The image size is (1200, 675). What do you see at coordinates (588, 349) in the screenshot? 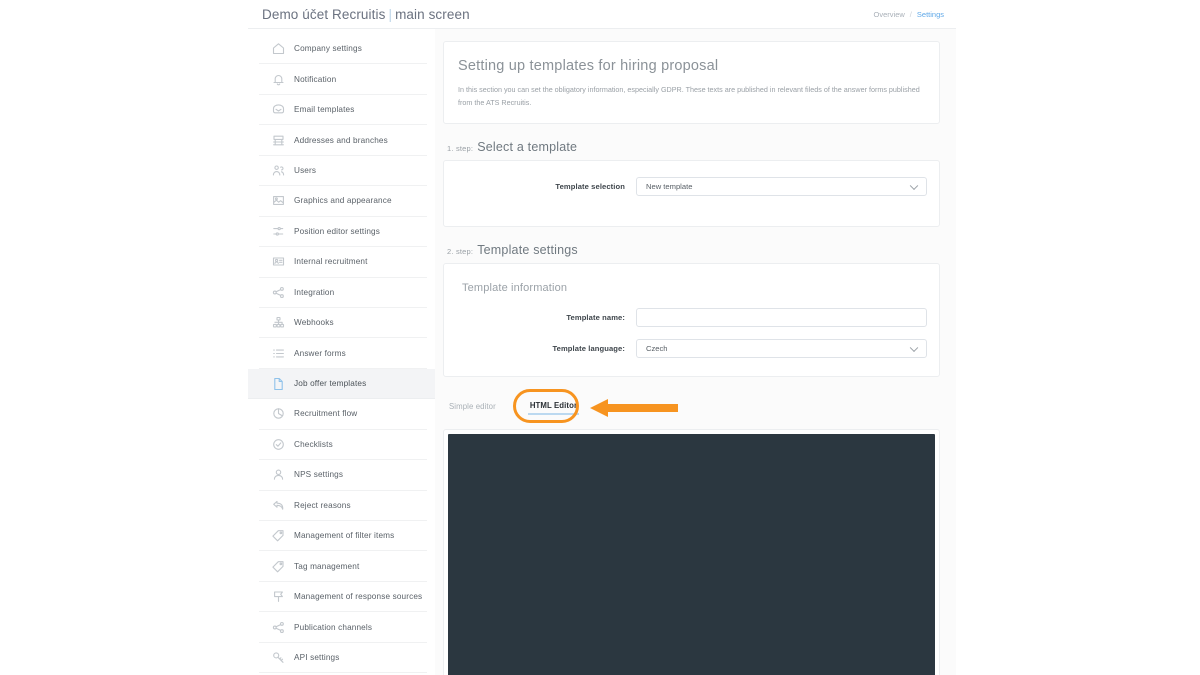
I see `template-language-label: Template language:` at bounding box center [588, 349].